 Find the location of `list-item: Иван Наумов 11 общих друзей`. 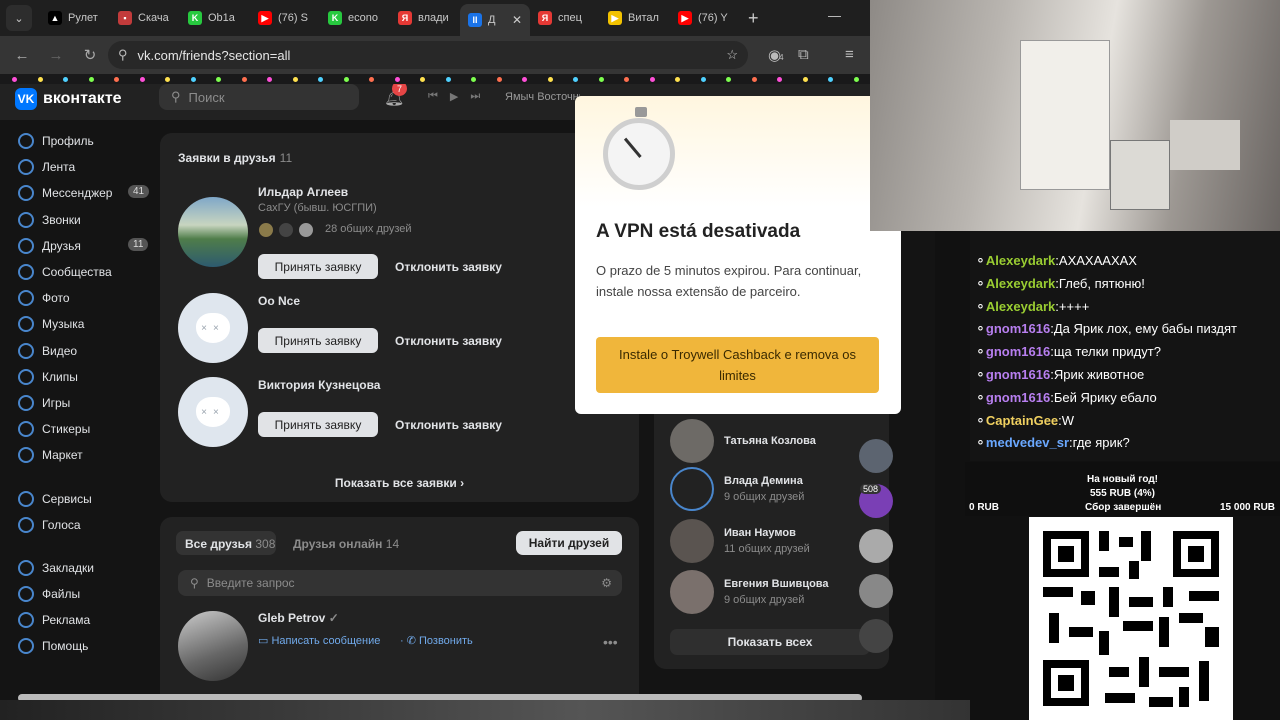

list-item: Иван Наумов 11 общих друзей is located at coordinates (740, 541).